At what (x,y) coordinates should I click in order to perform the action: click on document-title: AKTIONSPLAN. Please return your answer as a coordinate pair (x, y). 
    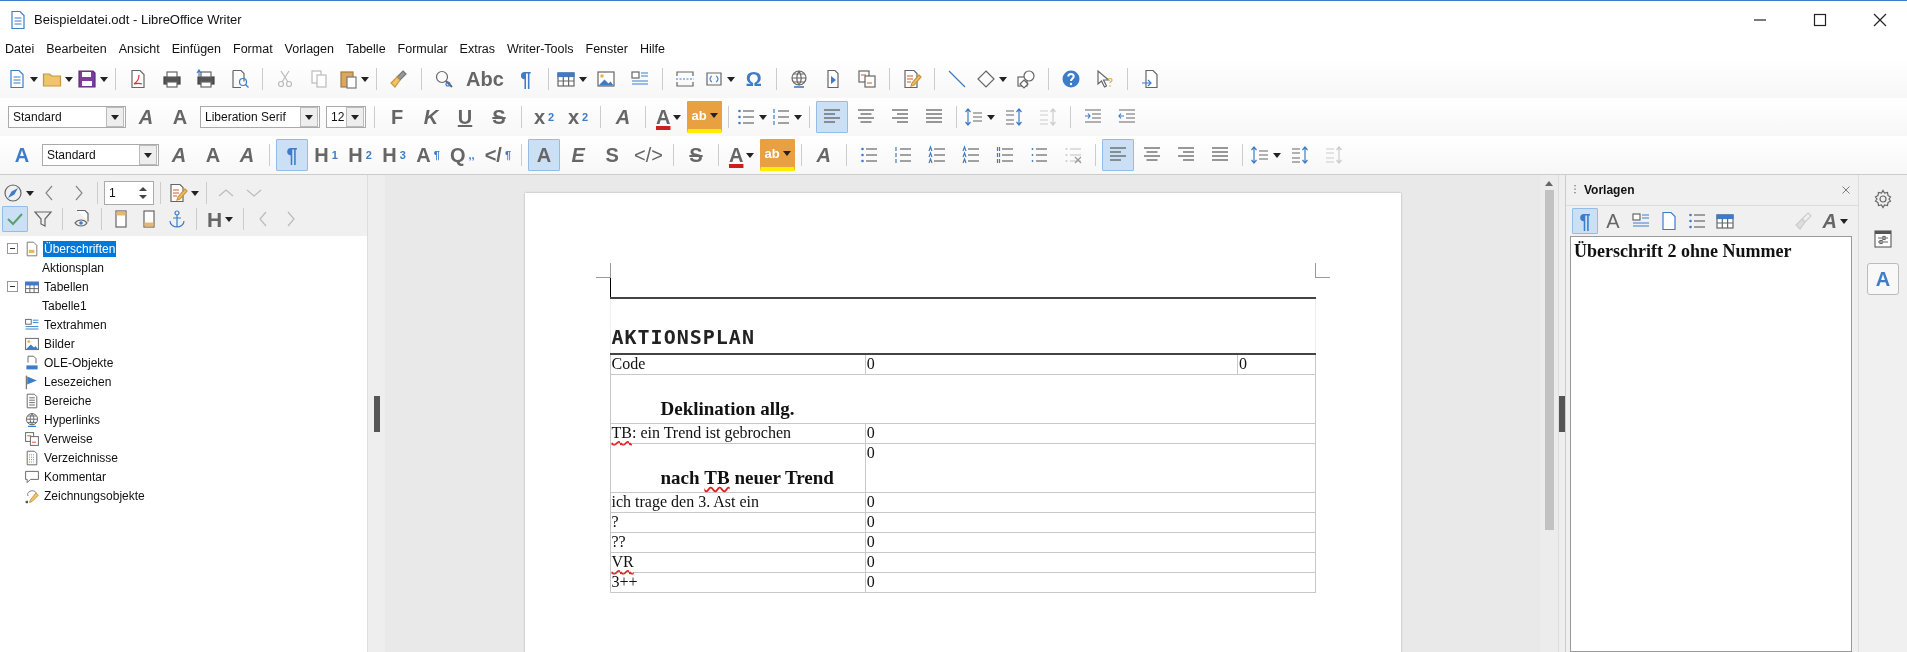
    Looking at the image, I should click on (683, 337).